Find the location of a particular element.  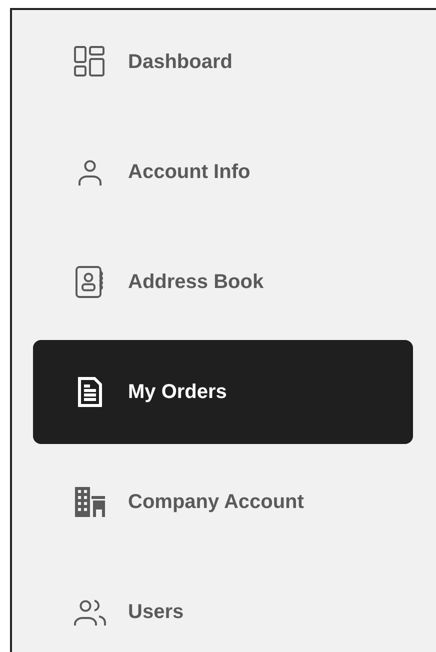

item-label: My Orders is located at coordinates (177, 392).